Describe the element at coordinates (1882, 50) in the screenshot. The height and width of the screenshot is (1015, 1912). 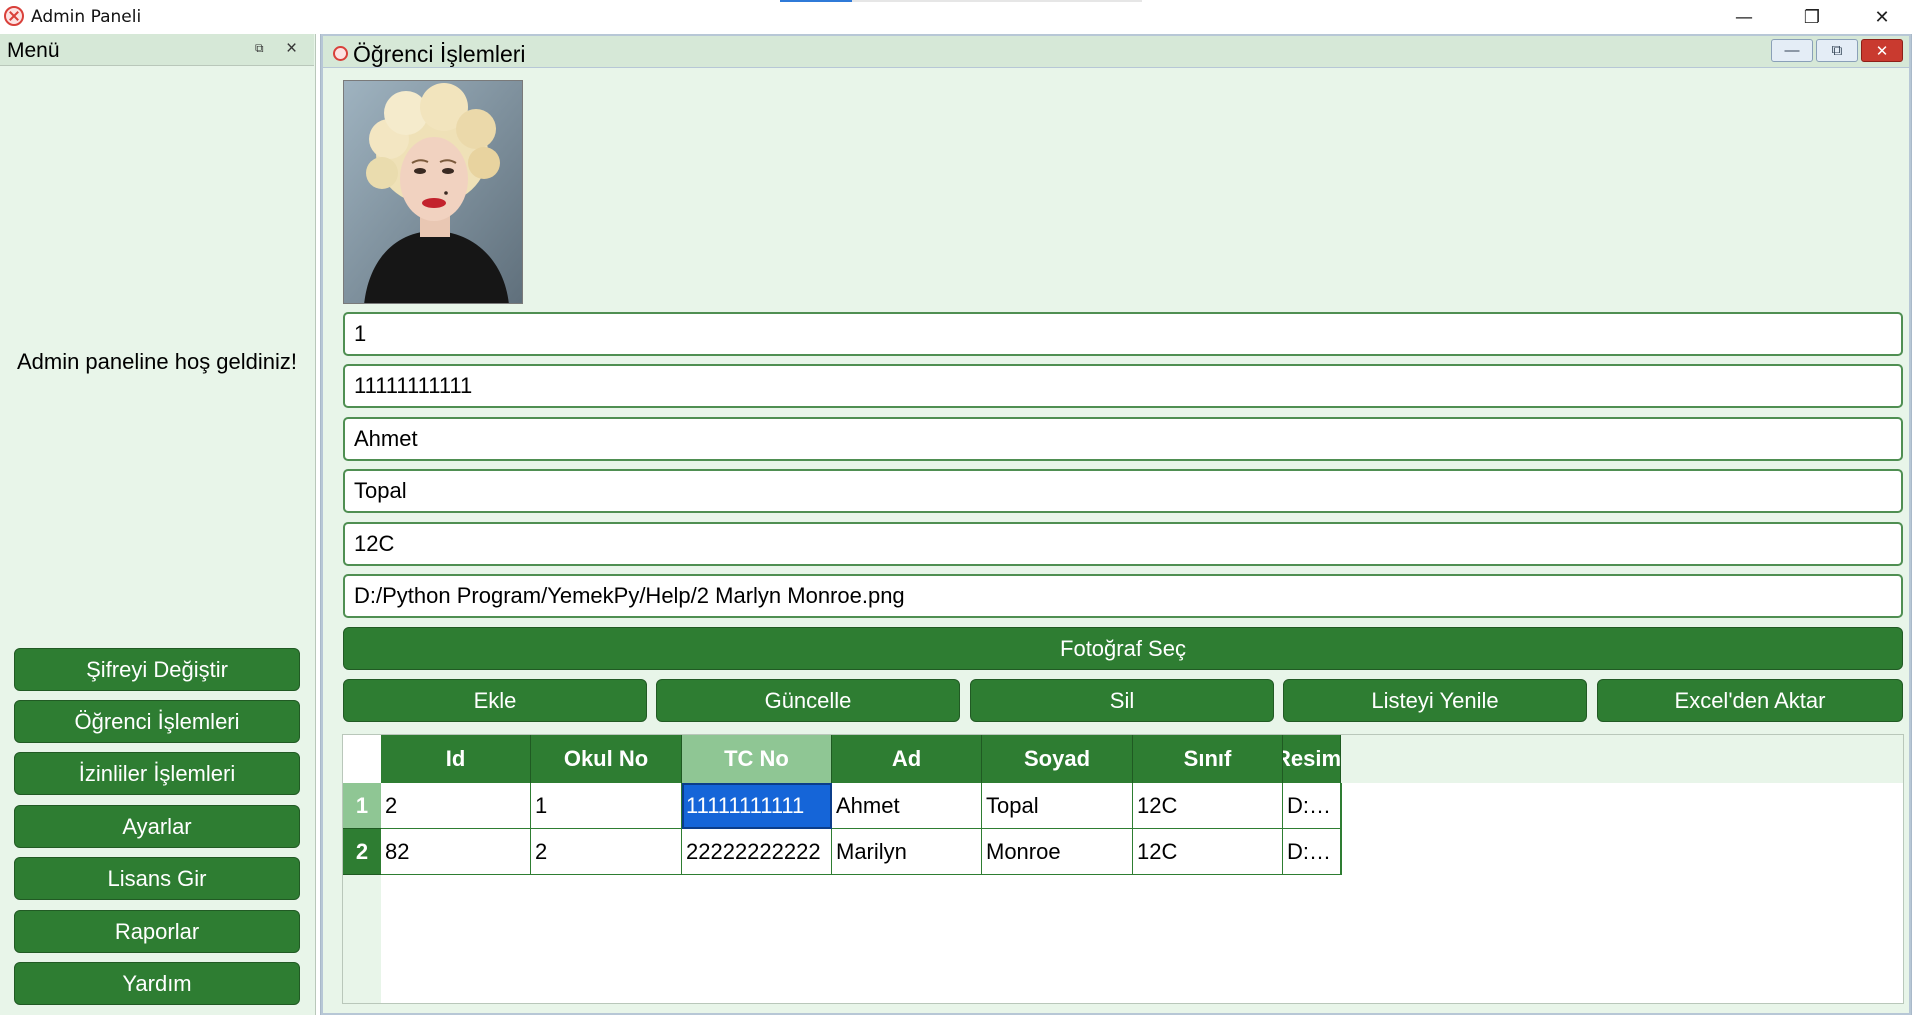
I see `subwindow-close-button: ✕` at that location.